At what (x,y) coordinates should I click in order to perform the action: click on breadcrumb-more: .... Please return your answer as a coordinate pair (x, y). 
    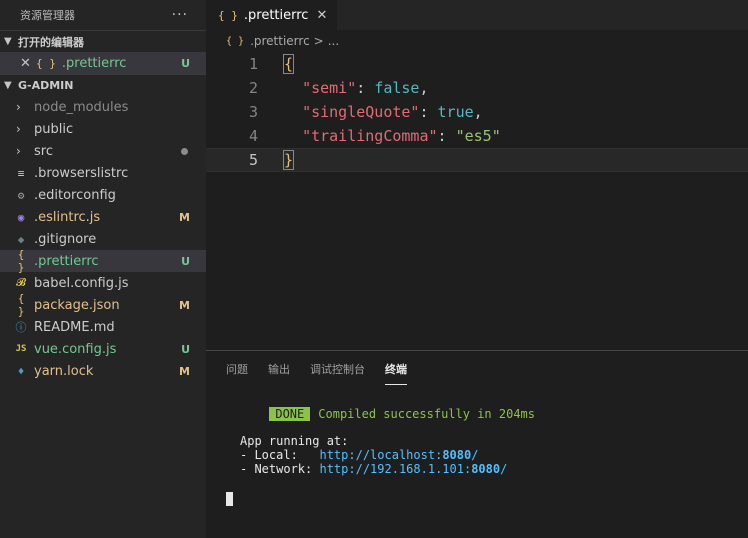
    Looking at the image, I should click on (333, 41).